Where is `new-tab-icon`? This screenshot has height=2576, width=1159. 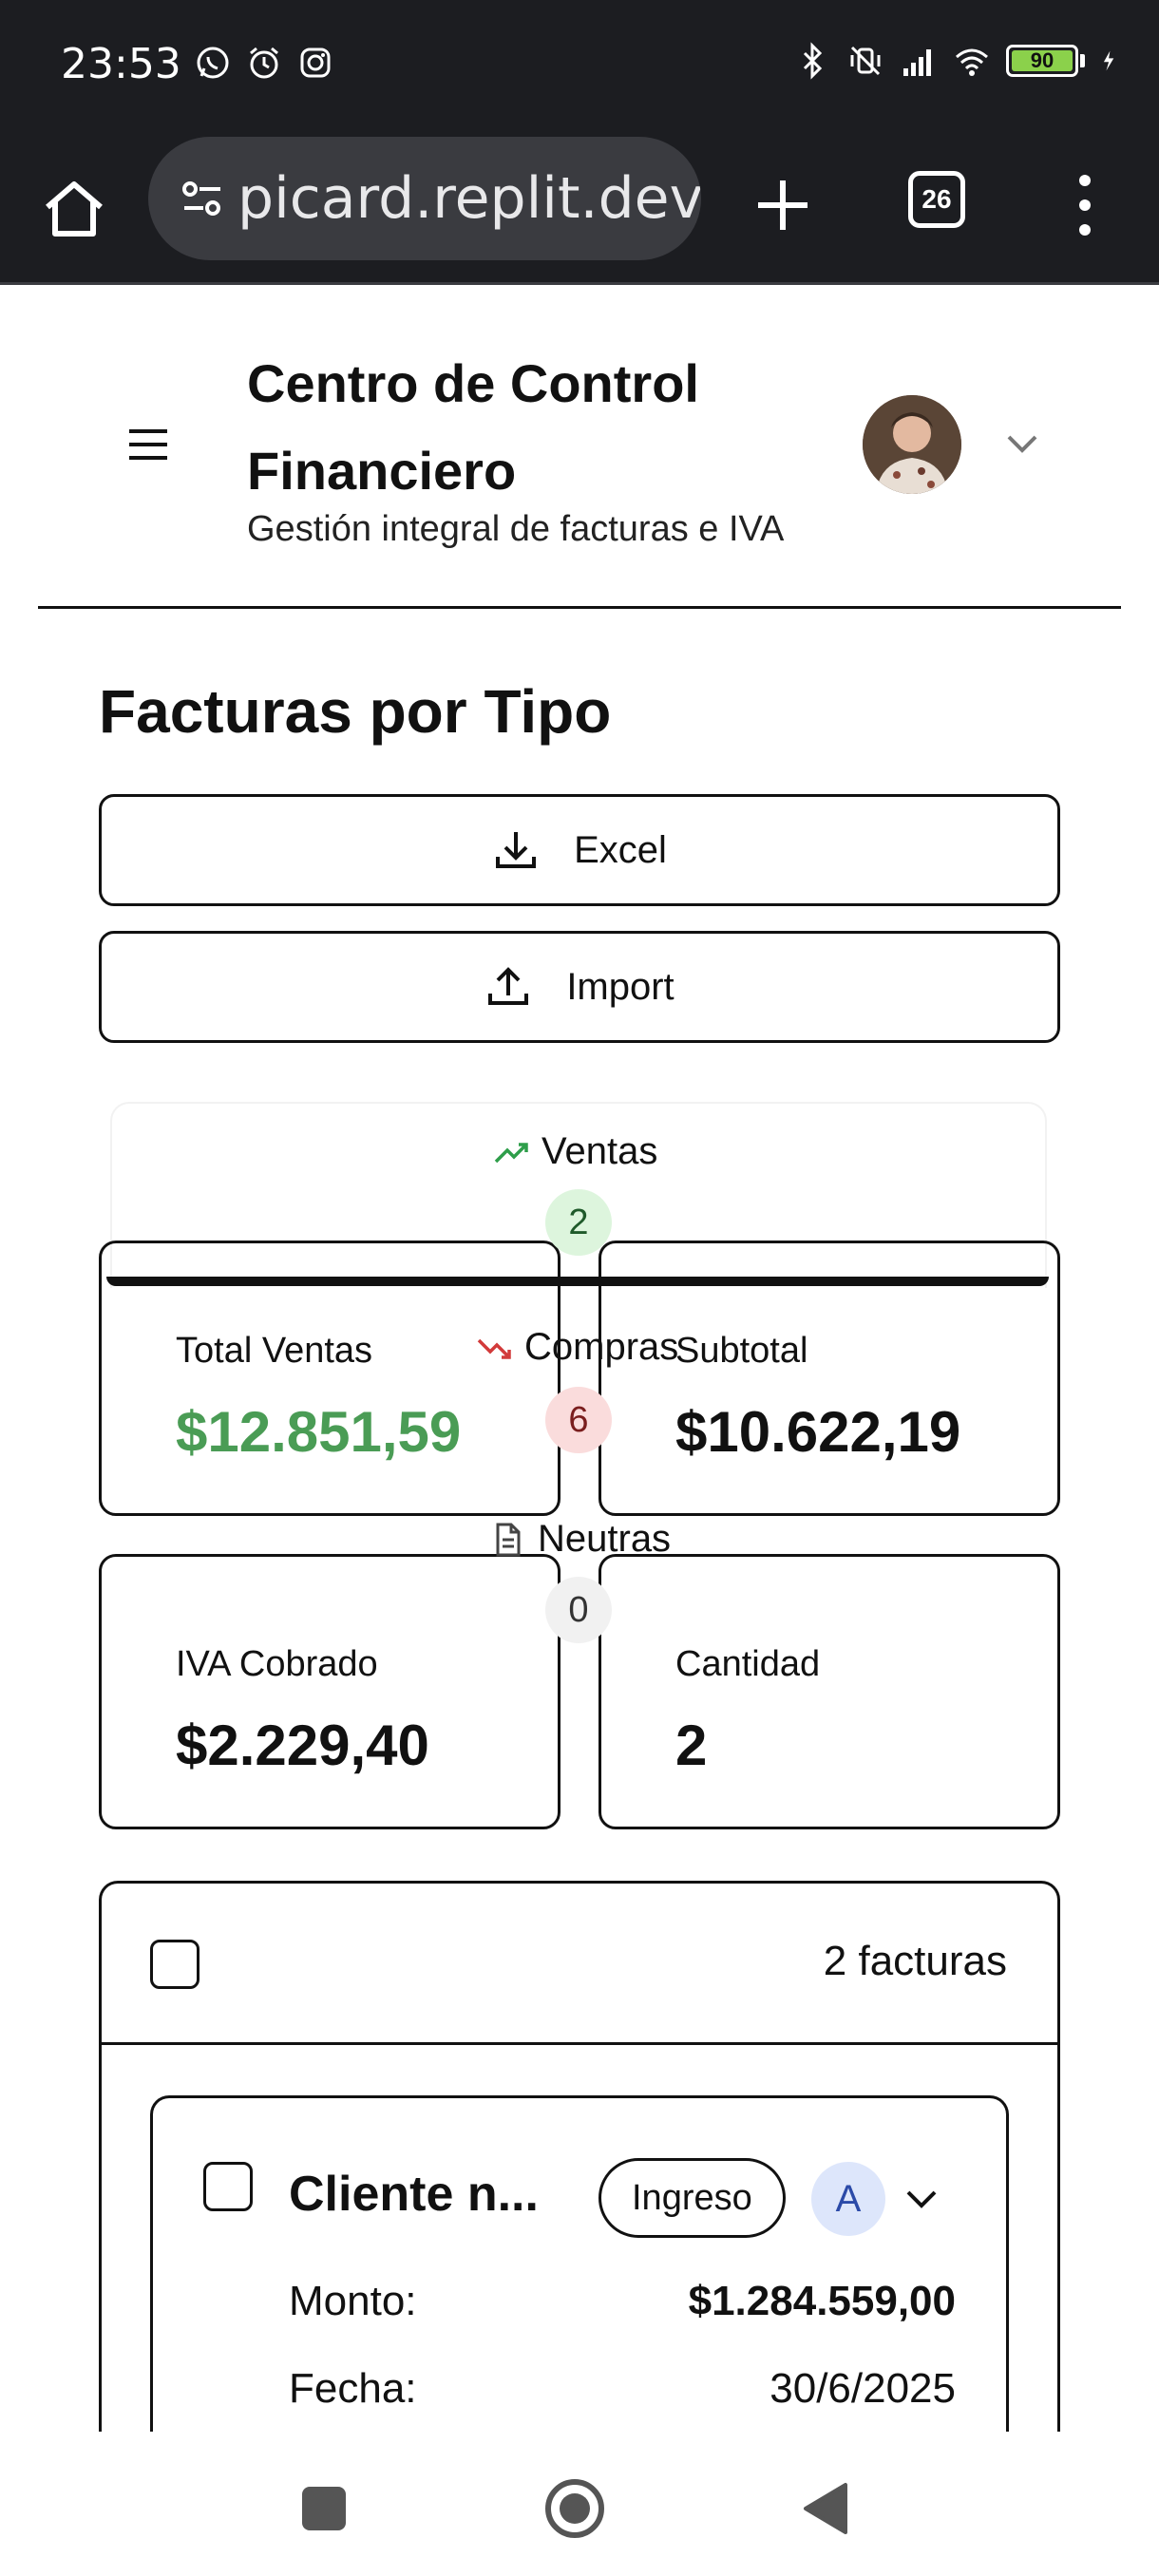
new-tab-icon is located at coordinates (782, 205).